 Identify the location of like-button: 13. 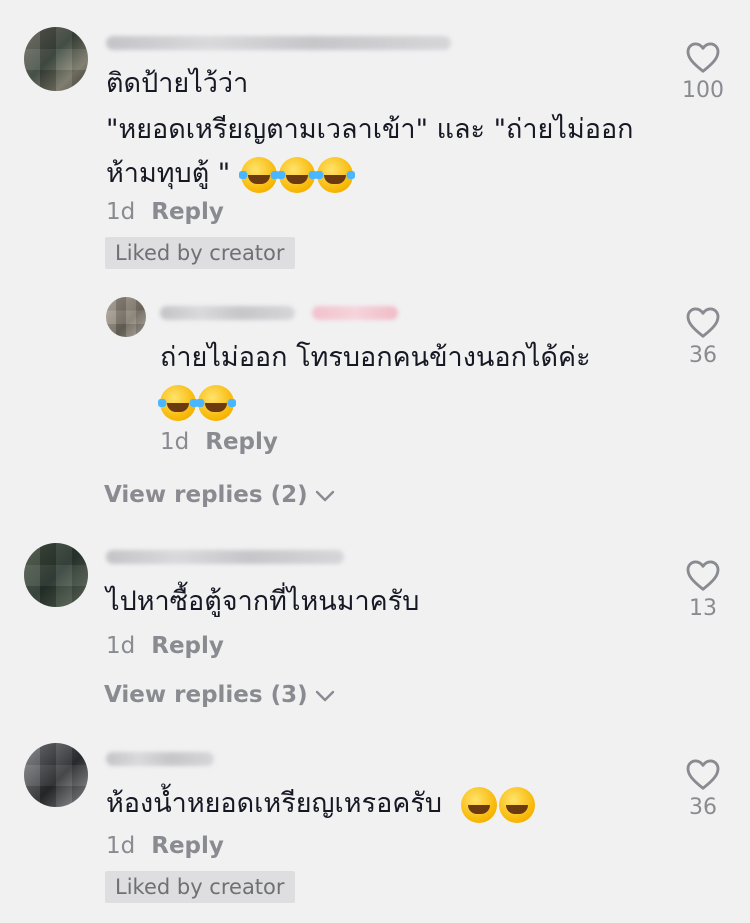
(703, 589).